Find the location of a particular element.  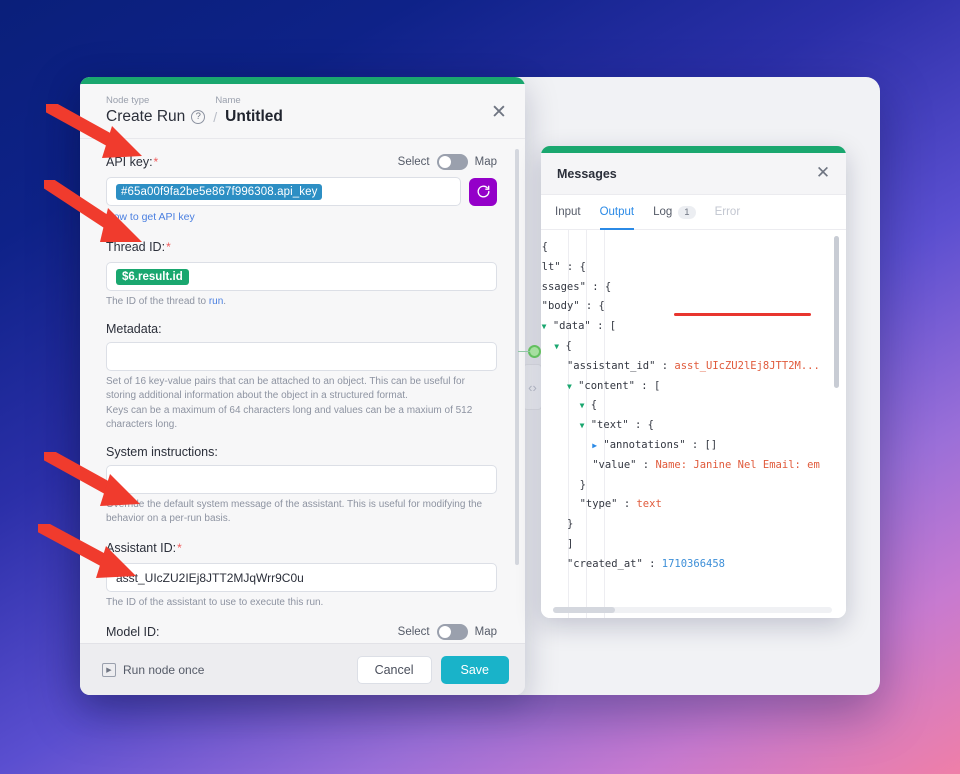

refresh-icon is located at coordinates (483, 191).